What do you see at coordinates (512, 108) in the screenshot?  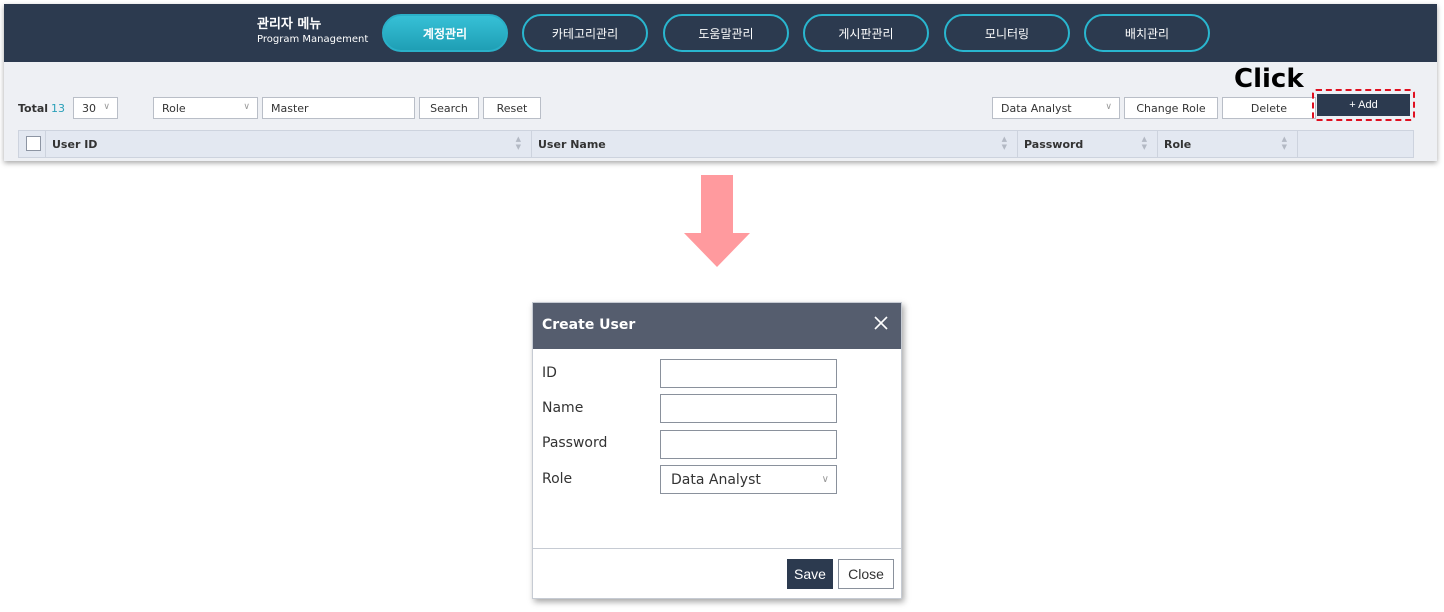 I see `reset-button: Reset` at bounding box center [512, 108].